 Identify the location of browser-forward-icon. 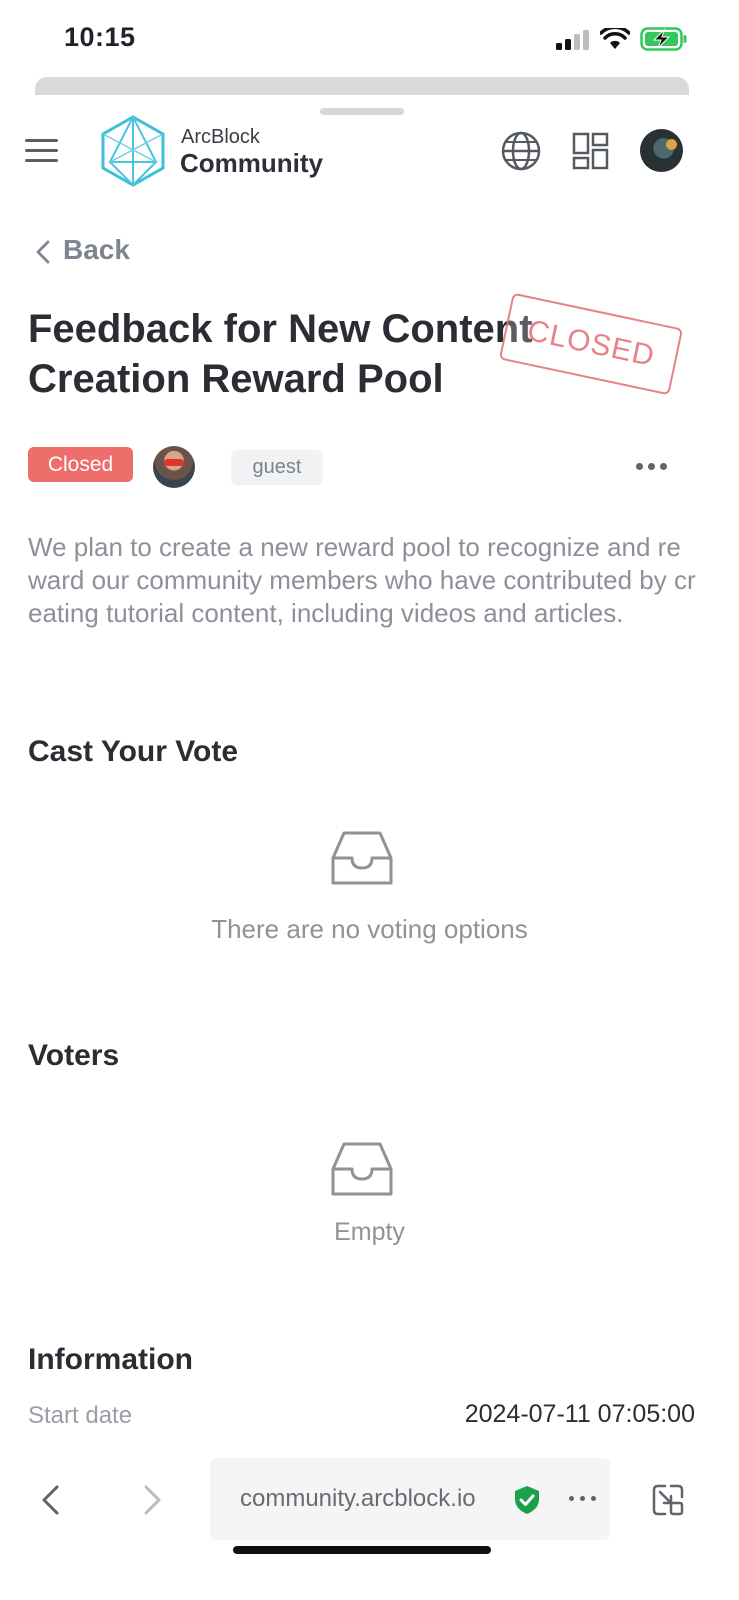
(153, 1500).